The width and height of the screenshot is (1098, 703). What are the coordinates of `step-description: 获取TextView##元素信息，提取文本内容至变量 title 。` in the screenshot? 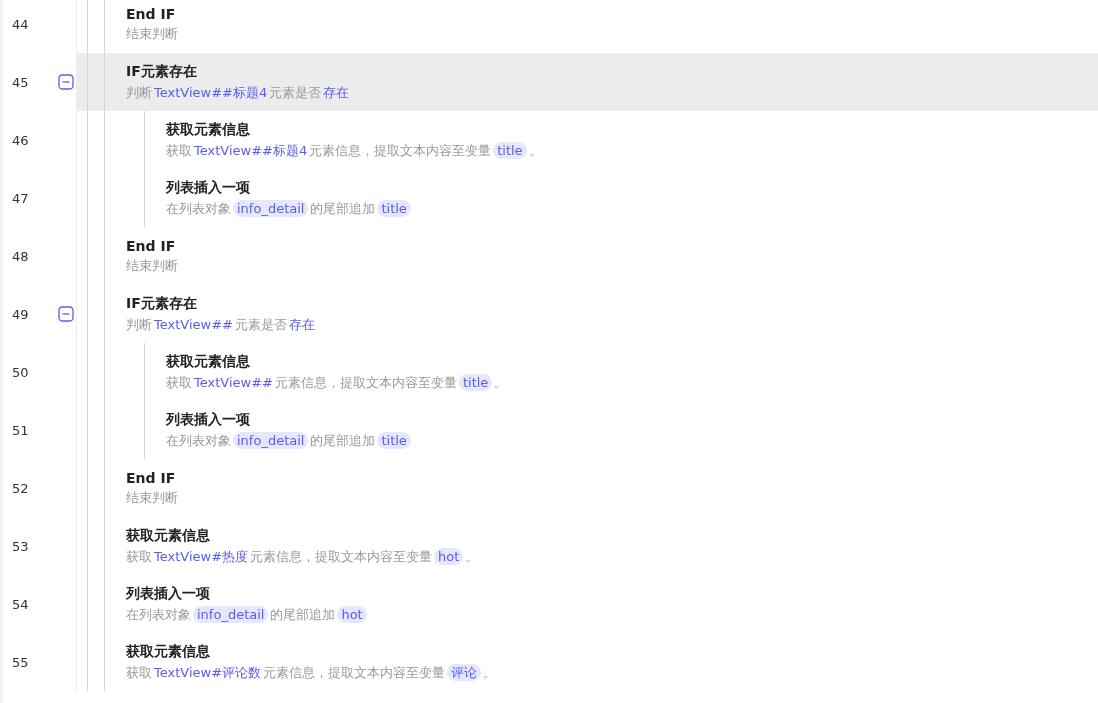 It's located at (337, 382).